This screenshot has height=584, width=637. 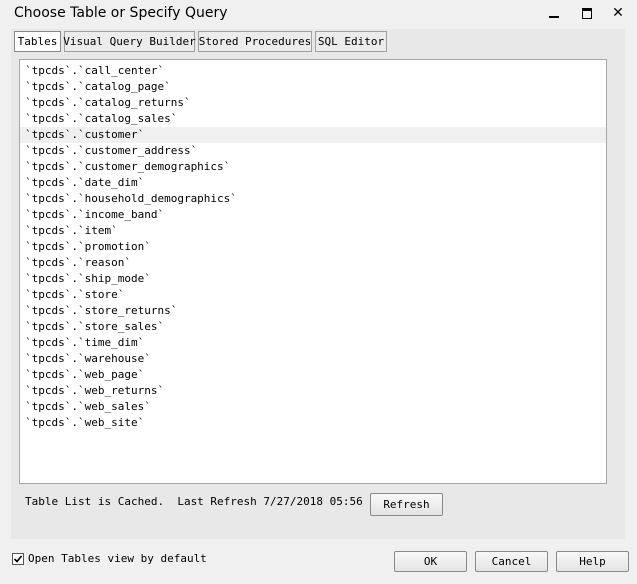 I want to click on close-button: ✕, so click(x=618, y=13).